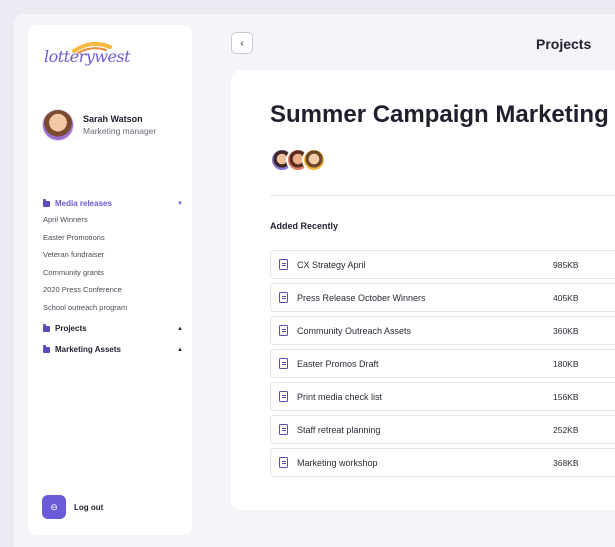  I want to click on file-name: Press Release October Winners, so click(361, 297).